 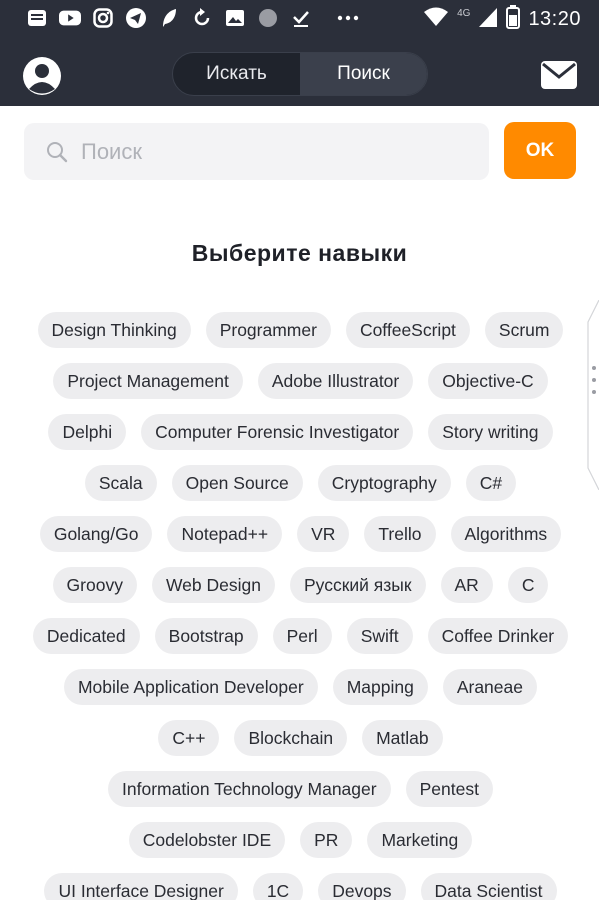 What do you see at coordinates (326, 840) in the screenshot?
I see `skill-chip: PR` at bounding box center [326, 840].